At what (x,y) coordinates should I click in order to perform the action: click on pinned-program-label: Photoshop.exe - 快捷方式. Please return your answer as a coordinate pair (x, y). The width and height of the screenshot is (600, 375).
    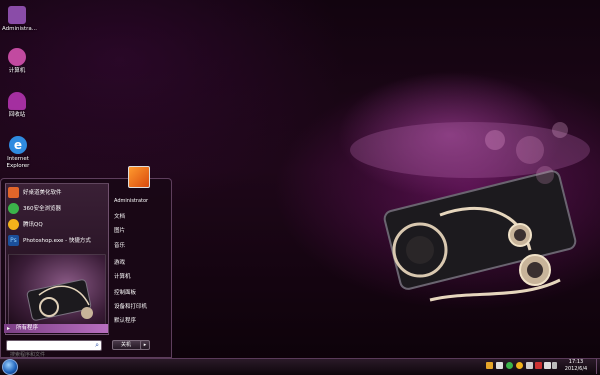
    Looking at the image, I should click on (57, 241).